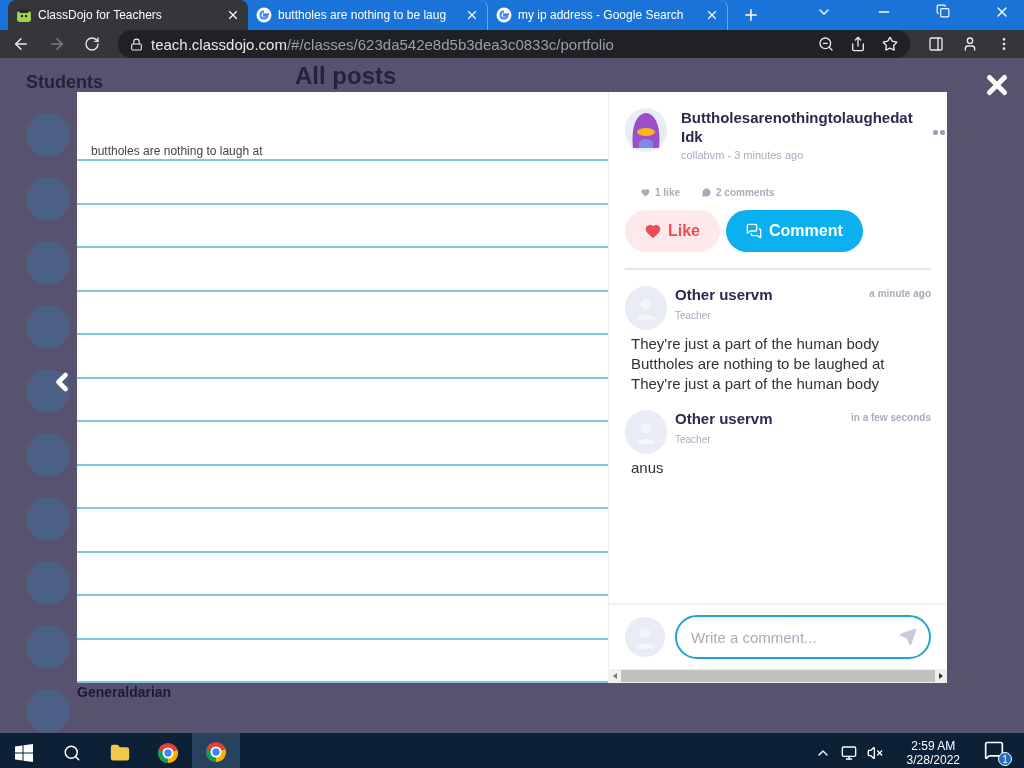 The width and height of the screenshot is (1024, 768). Describe the element at coordinates (57, 44) in the screenshot. I see `forward-icon` at that location.